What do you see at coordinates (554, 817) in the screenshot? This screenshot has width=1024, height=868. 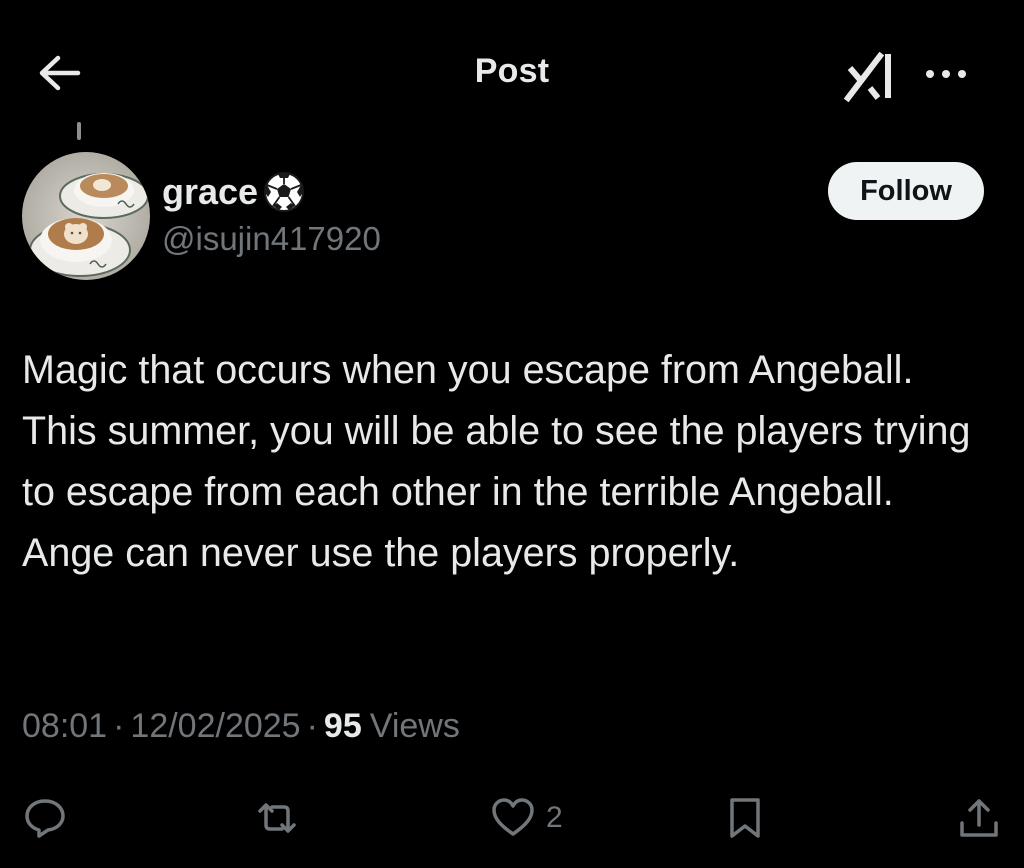 I see `like-count: 2` at bounding box center [554, 817].